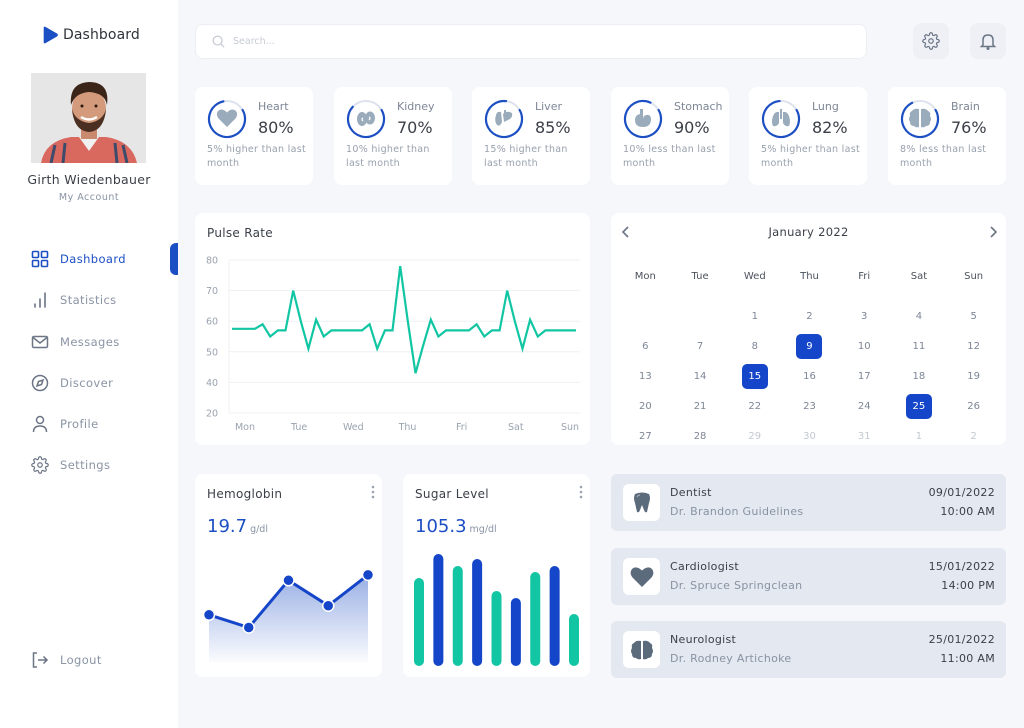 The image size is (1024, 728). I want to click on calendar-day-number: 1, so click(919, 436).